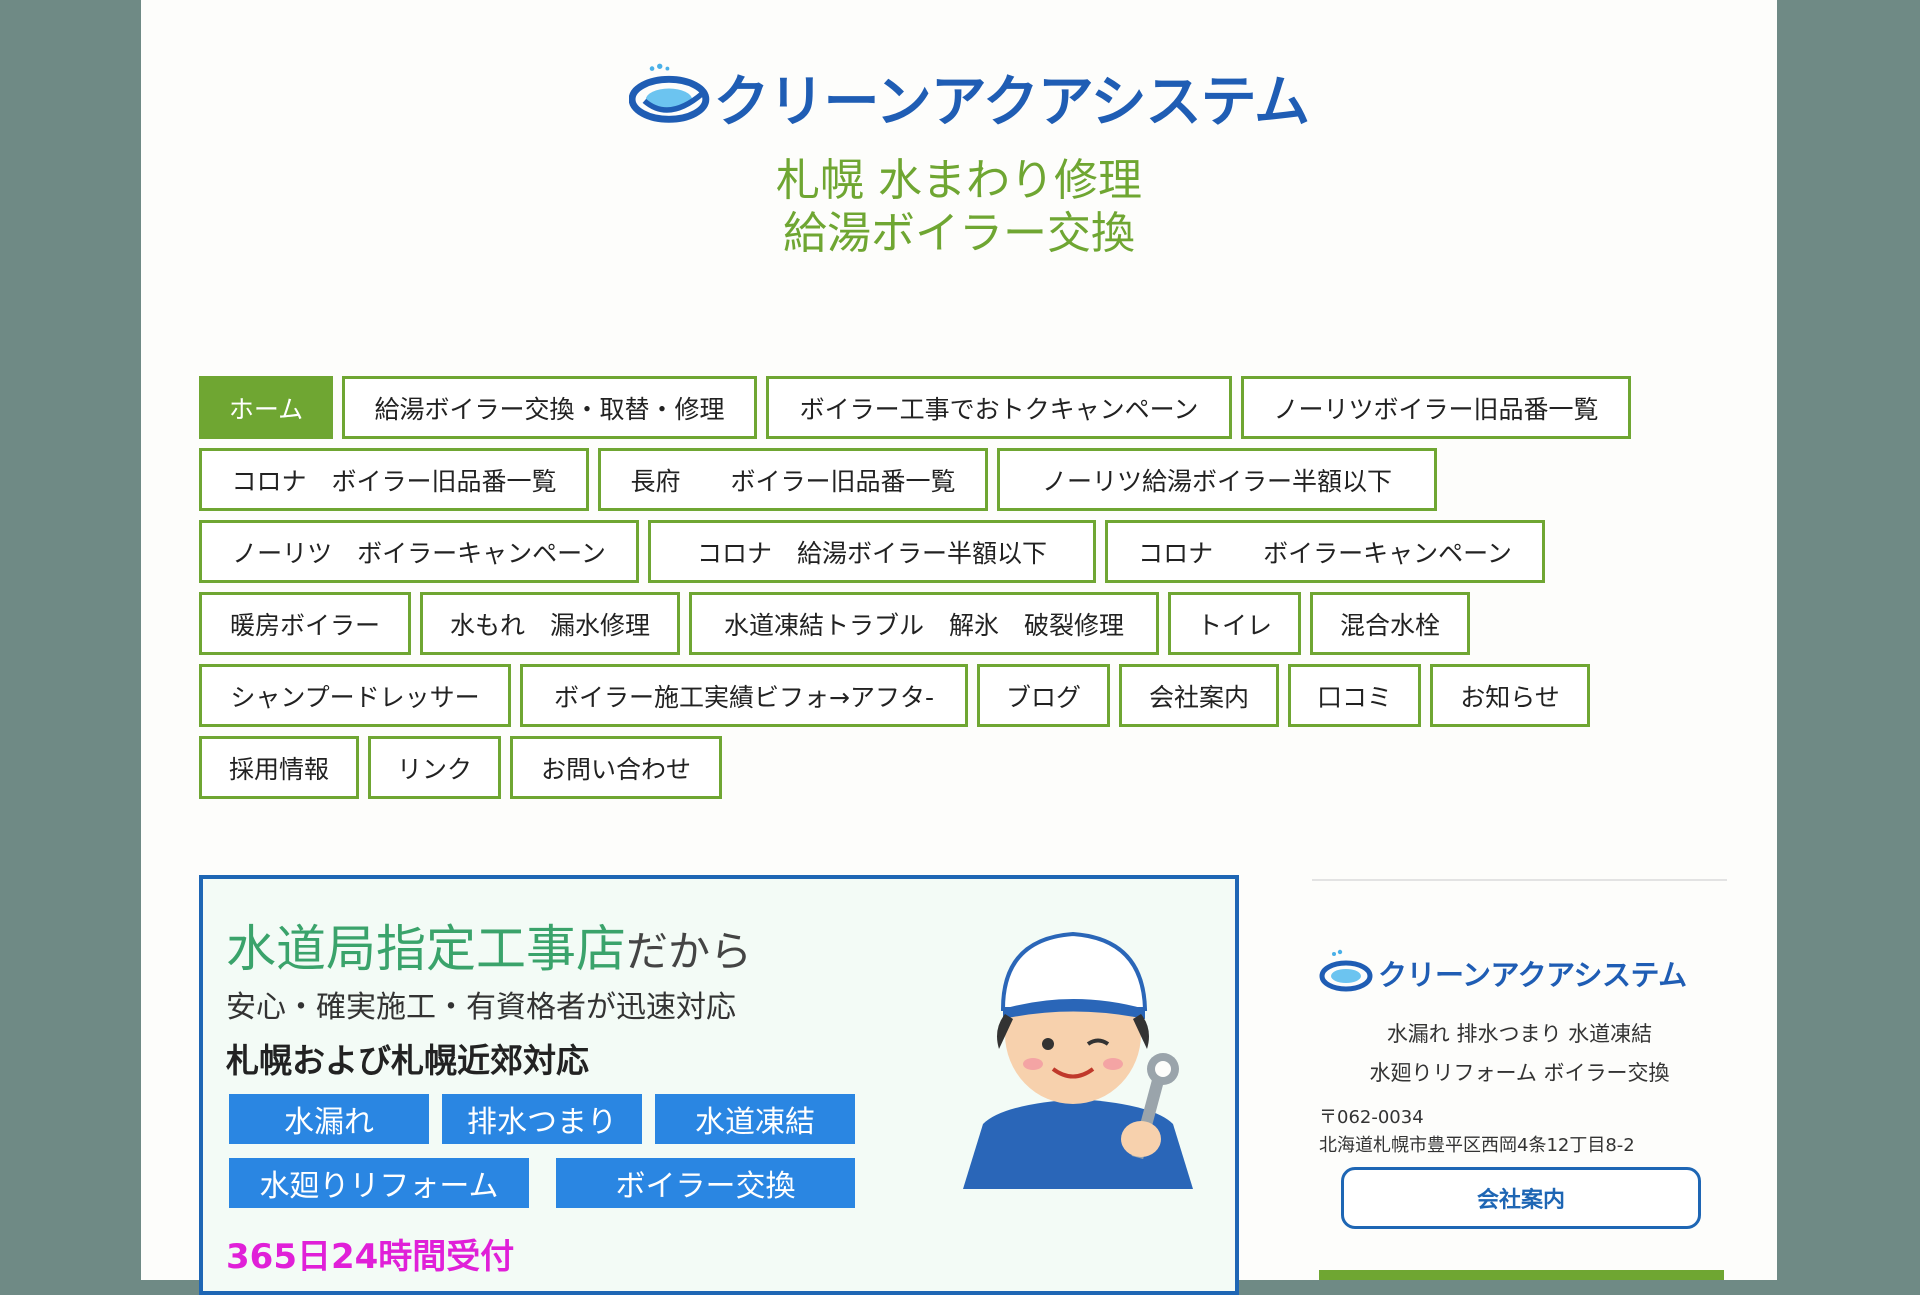 The width and height of the screenshot is (1920, 1295). I want to click on sidebar-logo-text: クリーンアクアシステム, so click(1532, 975).